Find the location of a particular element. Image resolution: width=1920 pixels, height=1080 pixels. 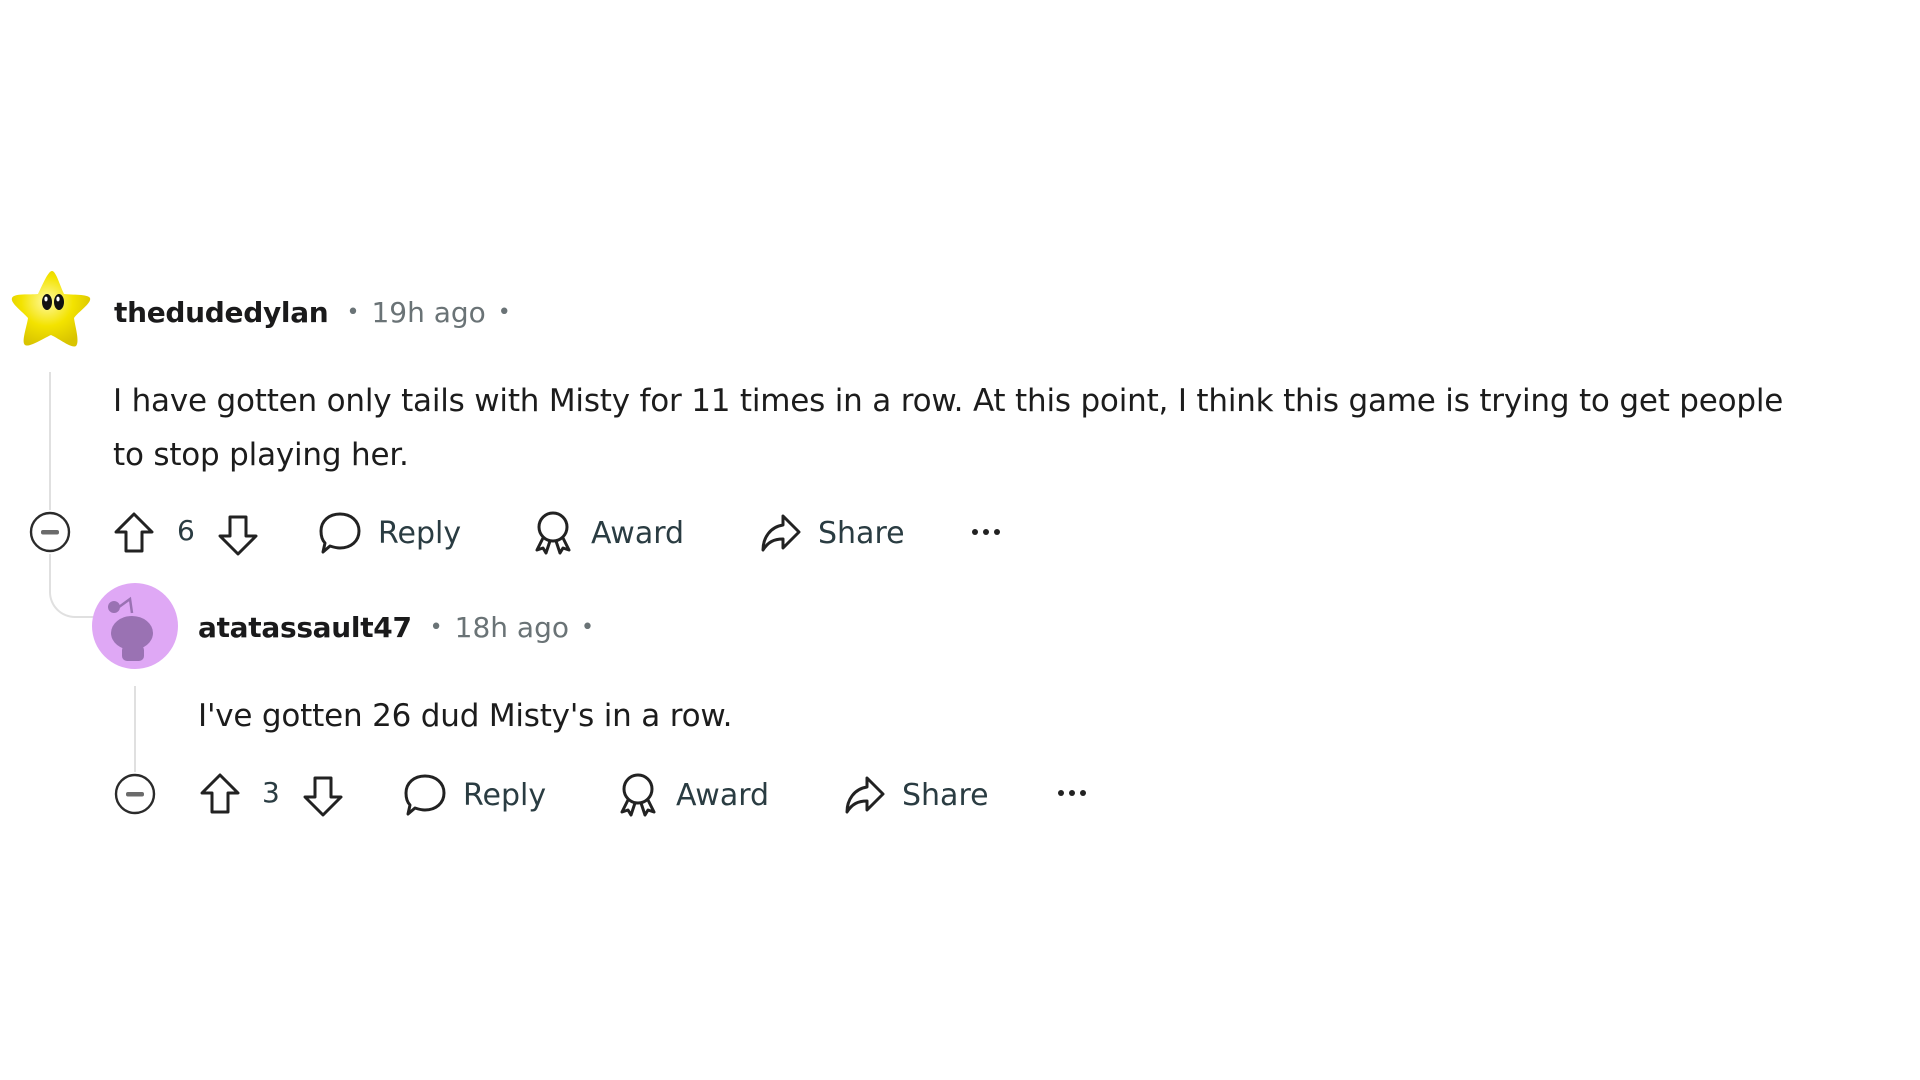

comment-body-text: I've gotten 26 dud Misty's in a row. is located at coordinates (465, 716).